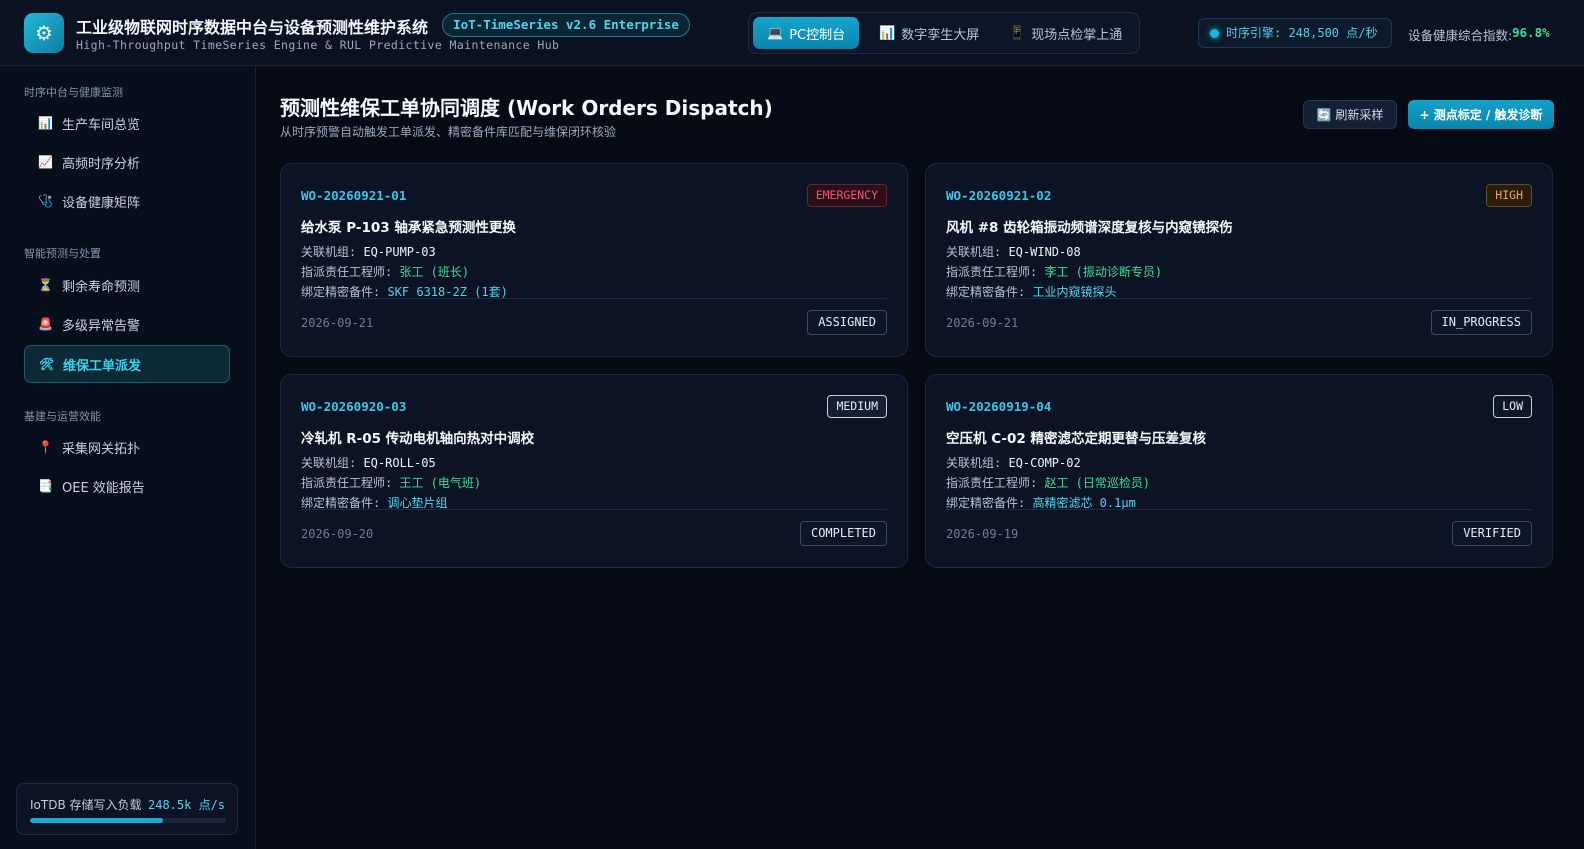 The image size is (1584, 849). Describe the element at coordinates (101, 203) in the screenshot. I see `sidebar-item-label: 设备健康矩阵` at that location.